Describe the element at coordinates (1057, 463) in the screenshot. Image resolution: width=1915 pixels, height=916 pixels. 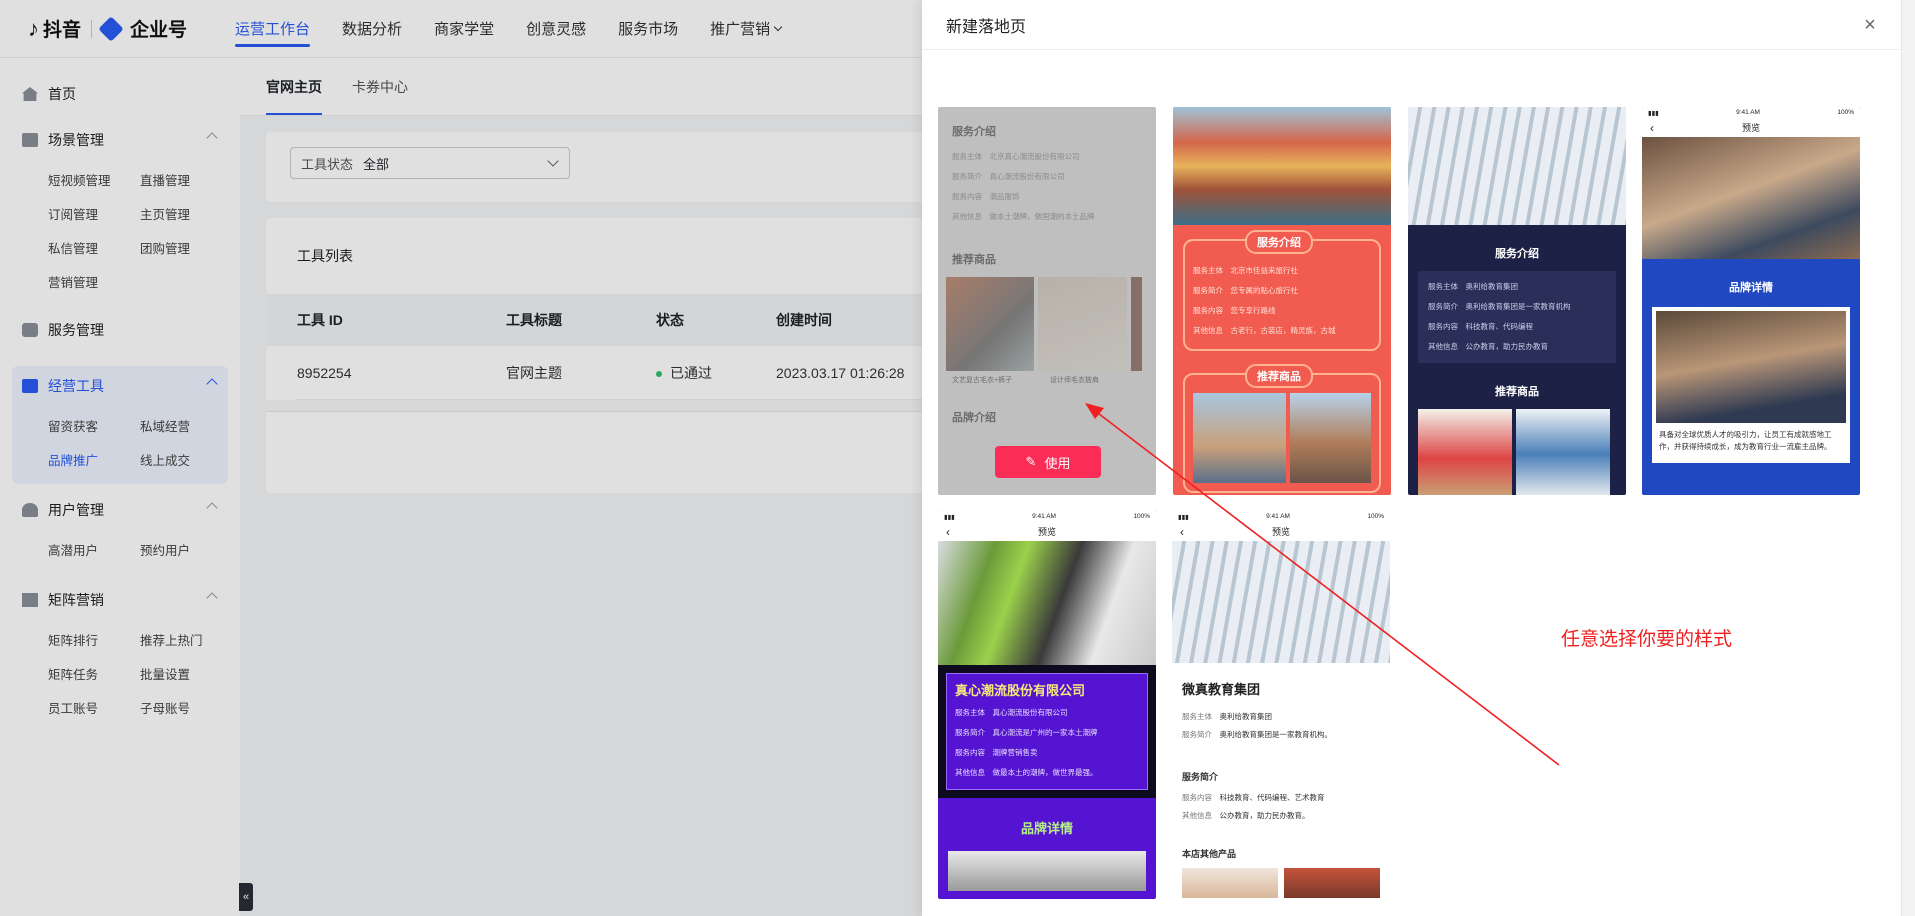
I see `use-button-label: 使用` at that location.